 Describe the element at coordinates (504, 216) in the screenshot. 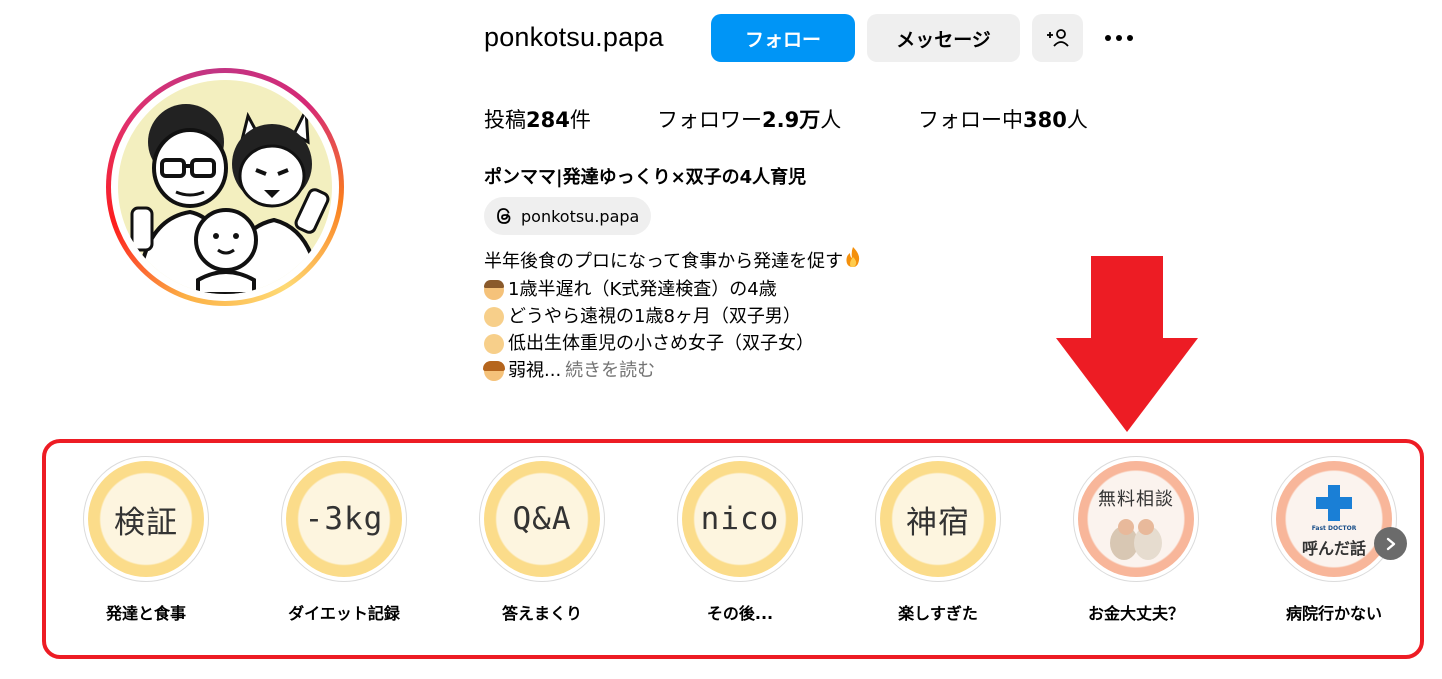

I see `threads-icon` at that location.